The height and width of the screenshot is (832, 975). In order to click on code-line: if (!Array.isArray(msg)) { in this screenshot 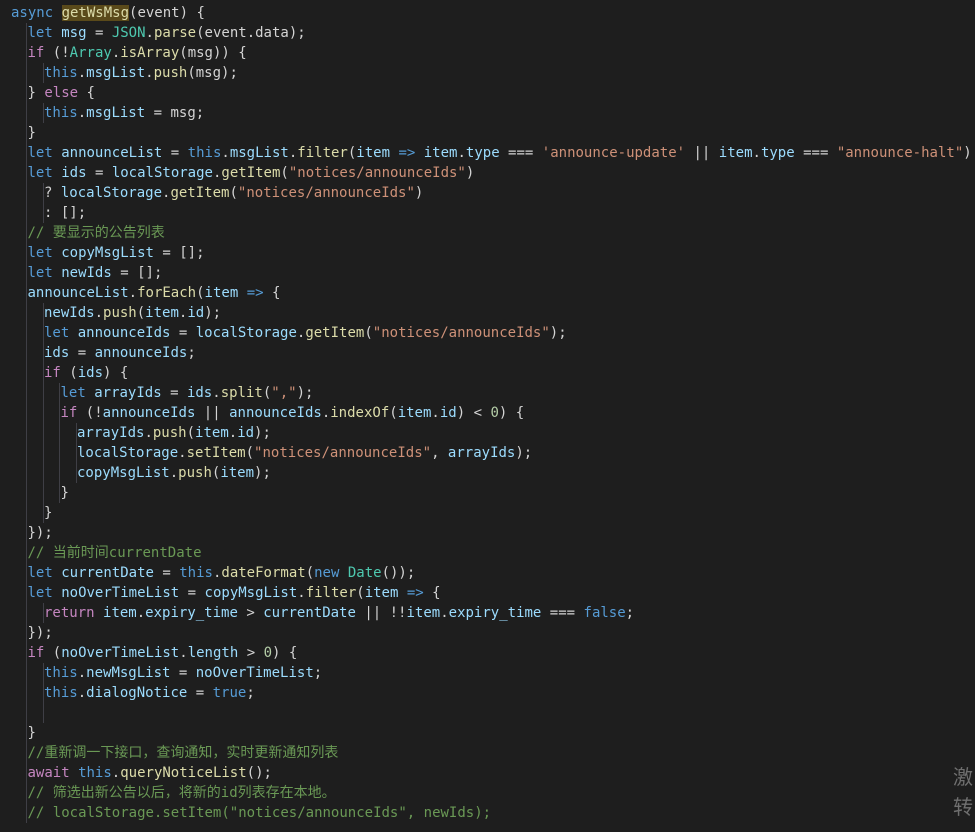, I will do `click(487, 53)`.